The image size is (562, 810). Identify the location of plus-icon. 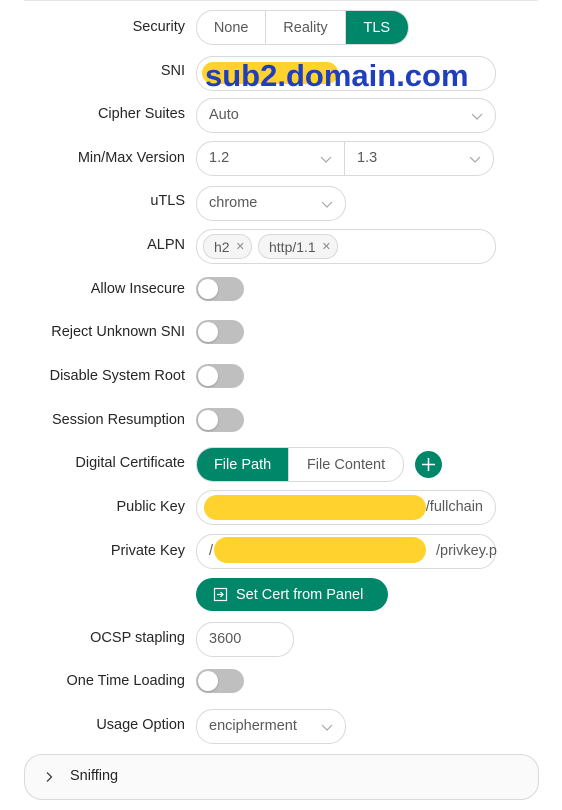
(428, 464).